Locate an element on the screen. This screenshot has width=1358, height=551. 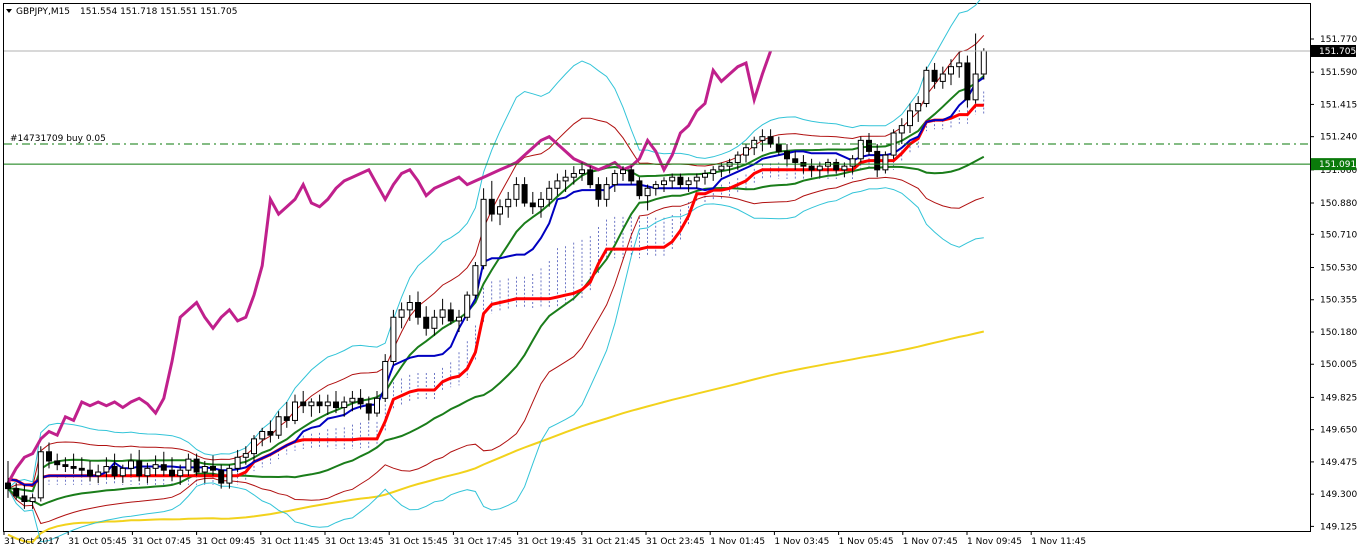
x-tick-label: 31 Oct 05:45 is located at coordinates (97, 542).